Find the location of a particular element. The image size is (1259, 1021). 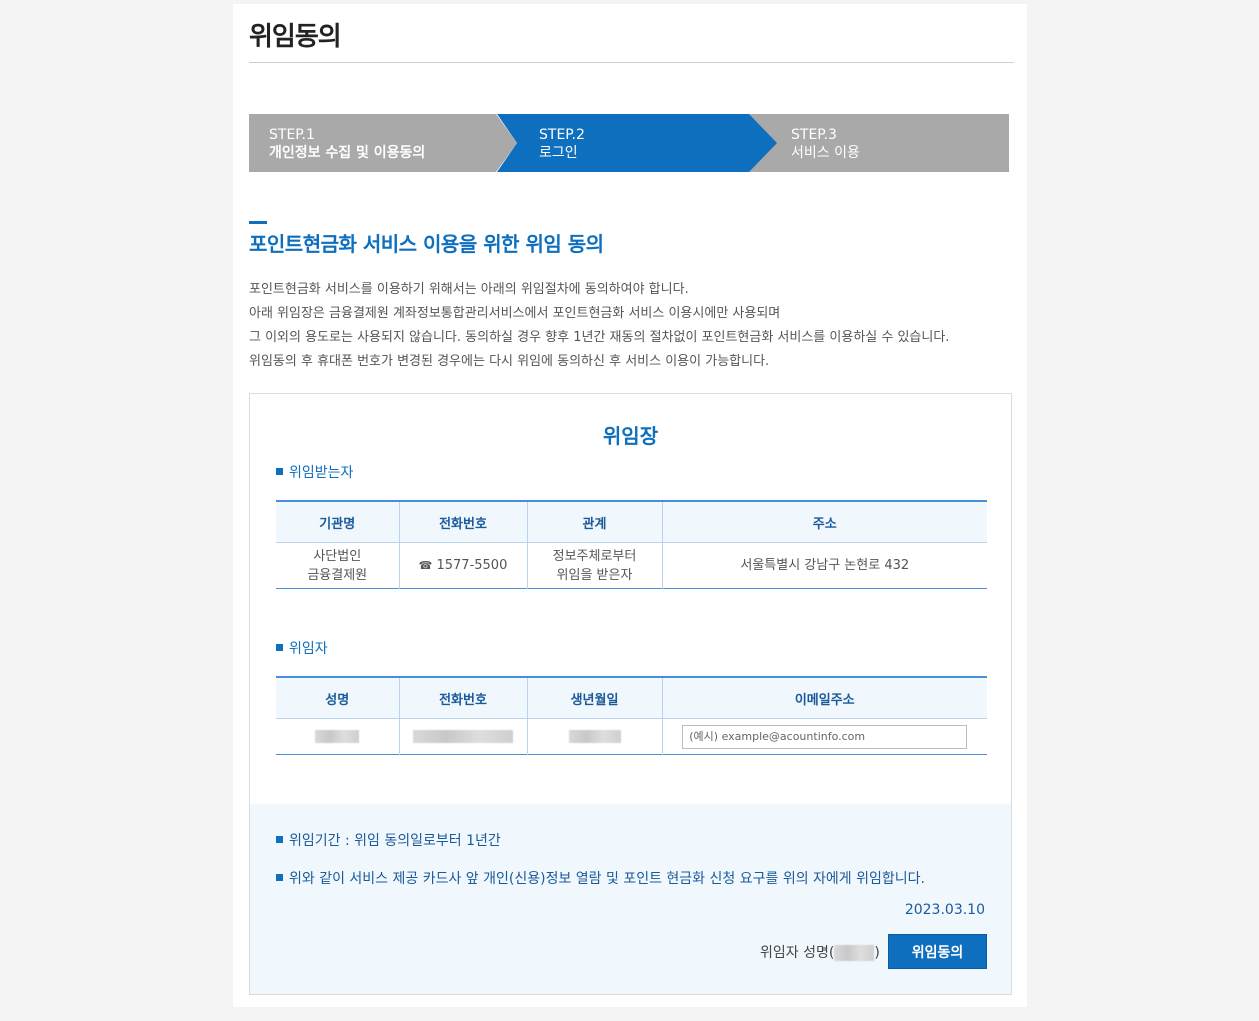

header-birthdate: 생년월일 is located at coordinates (595, 698).